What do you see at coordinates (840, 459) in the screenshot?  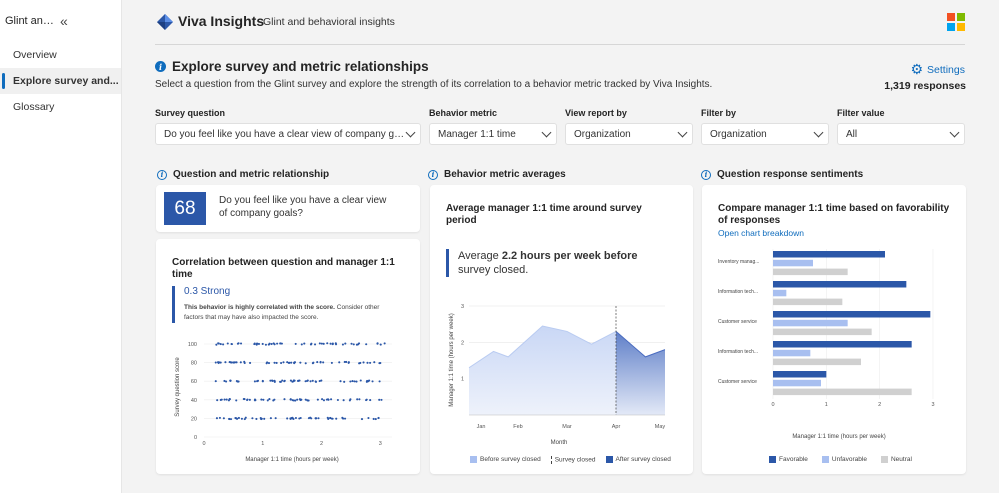 I see `bar-legend: Favorable Unfavorable Neutral` at bounding box center [840, 459].